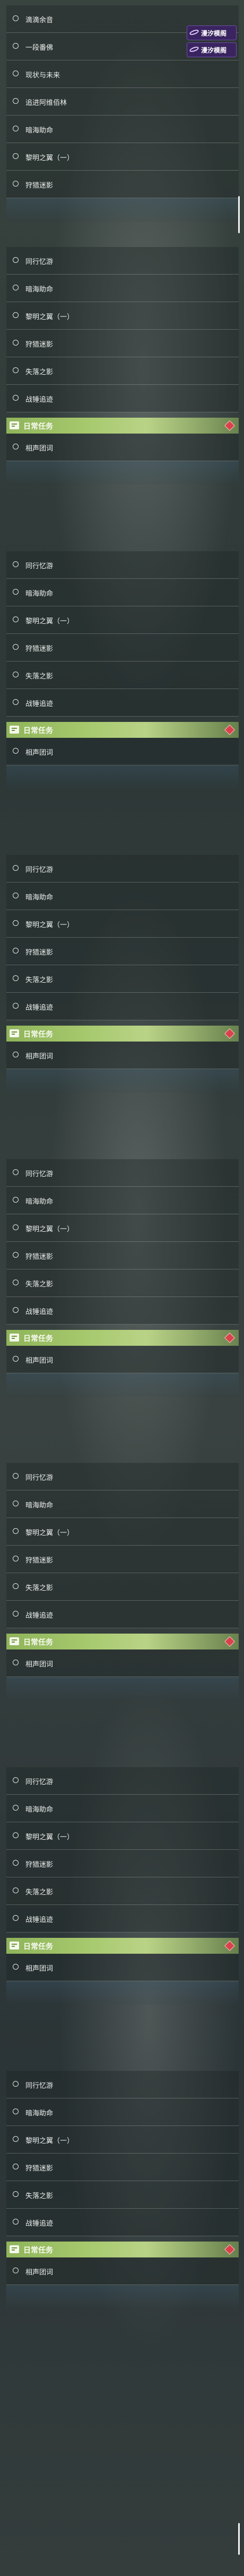 This screenshot has height=2576, width=244. What do you see at coordinates (123, 102) in the screenshot?
I see `task-row: 追进阿维佰林` at bounding box center [123, 102].